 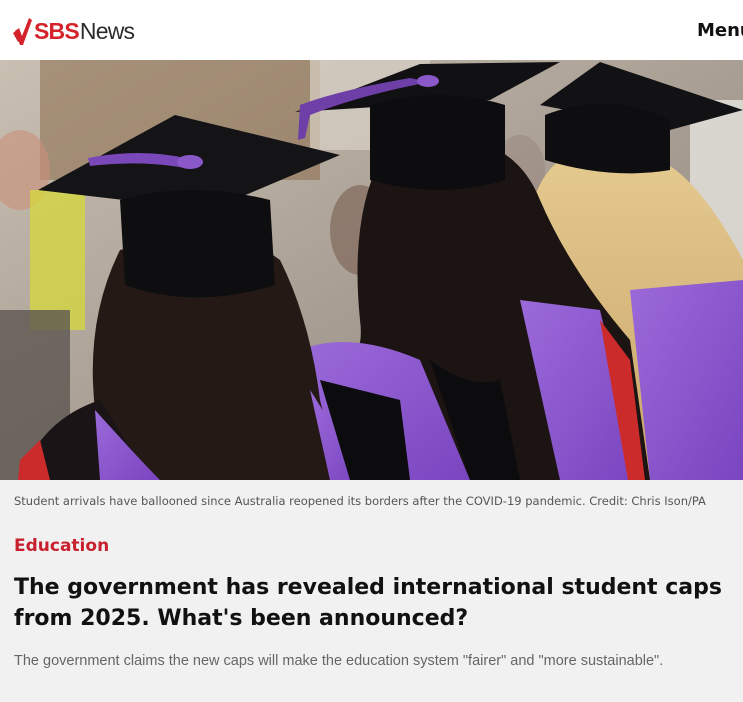 I want to click on logo-suffix: News, so click(x=107, y=30).